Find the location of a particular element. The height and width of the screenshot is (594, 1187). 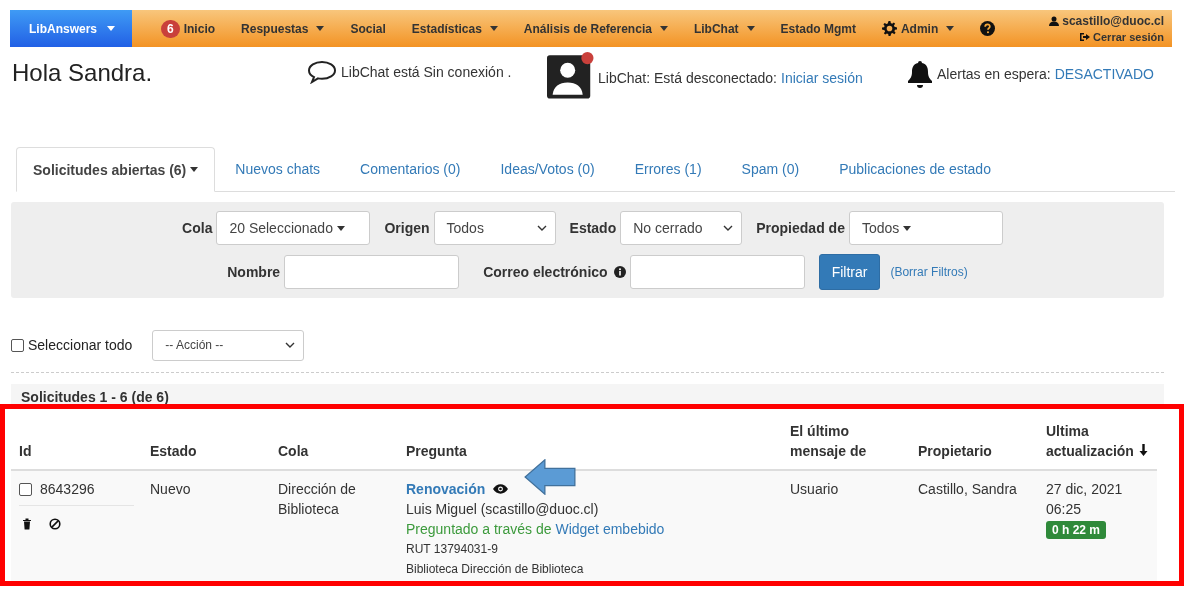

sign-out-icon is located at coordinates (1085, 37).